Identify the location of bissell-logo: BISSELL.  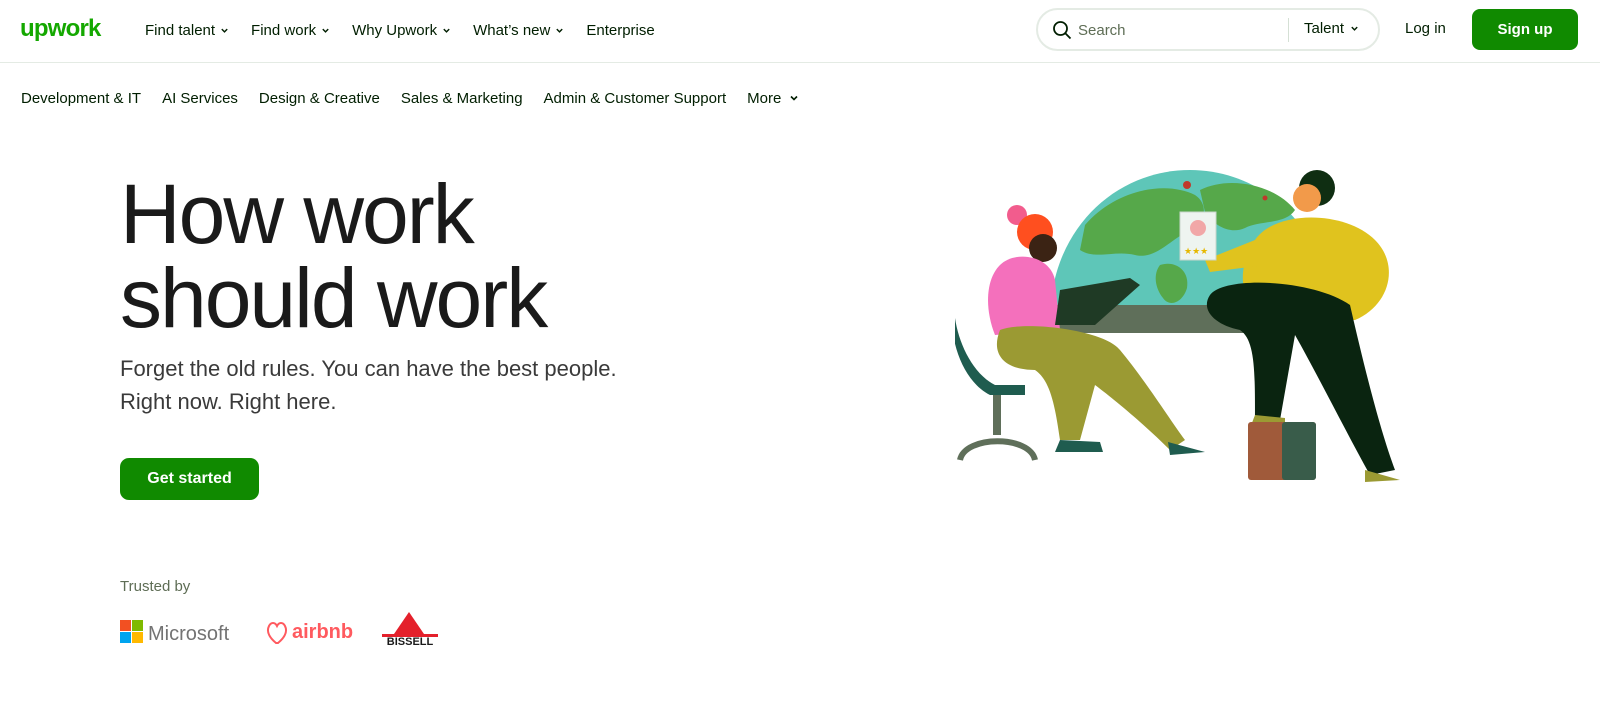
(410, 630).